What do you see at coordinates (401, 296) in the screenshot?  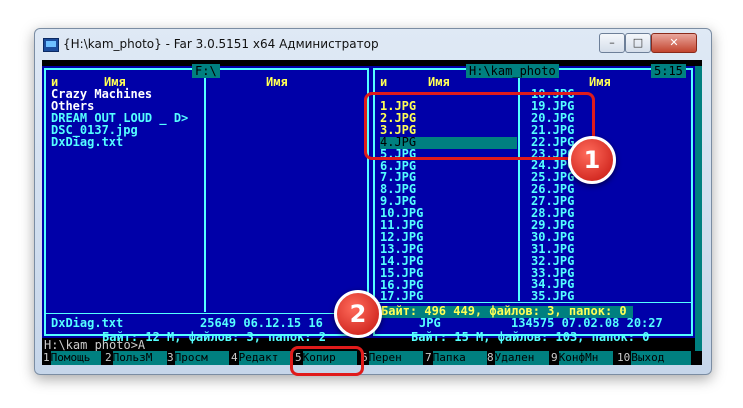 I see `right-file-item: 17.JPG` at bounding box center [401, 296].